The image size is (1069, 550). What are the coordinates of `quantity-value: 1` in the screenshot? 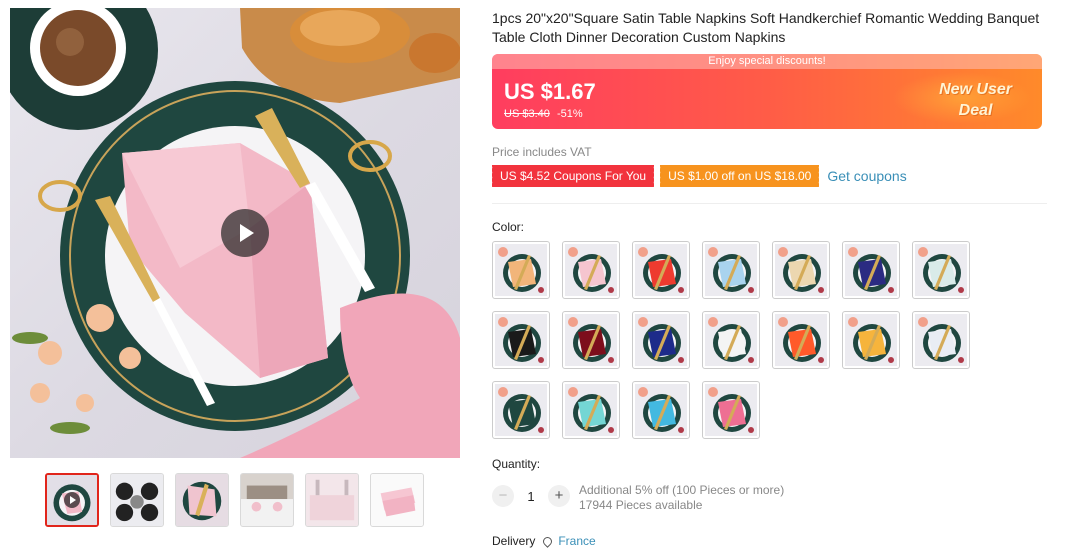 It's located at (531, 496).